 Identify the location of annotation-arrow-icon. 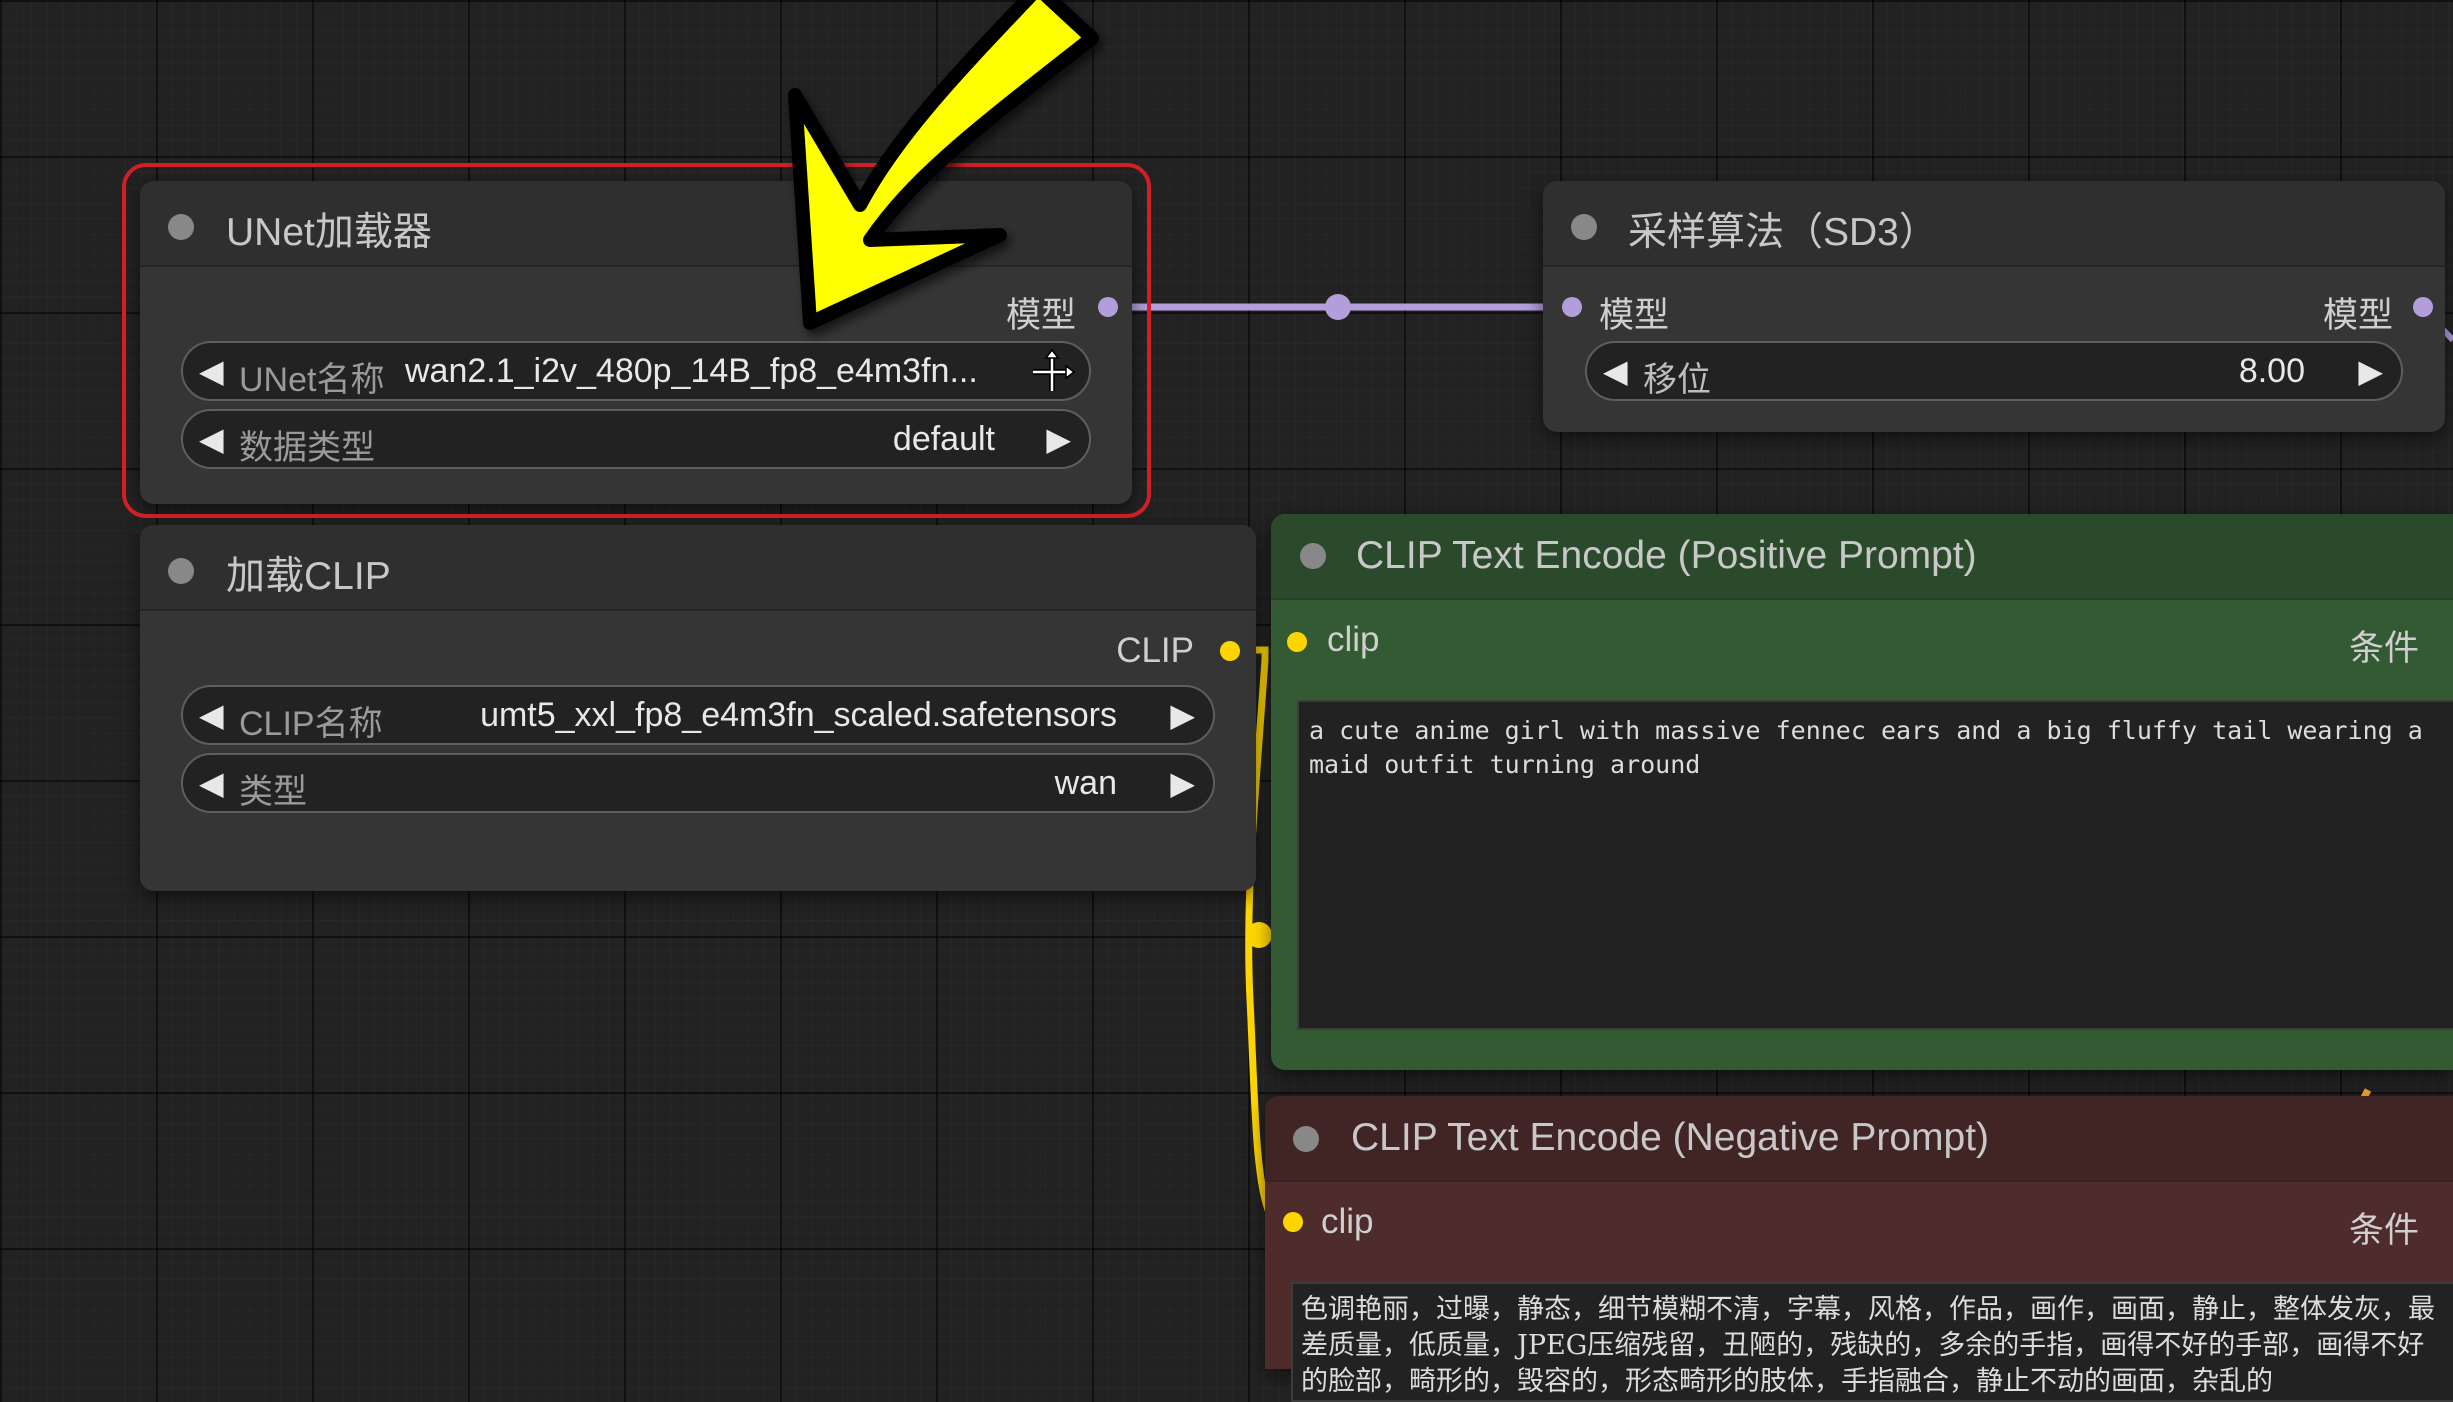
(943, 165).